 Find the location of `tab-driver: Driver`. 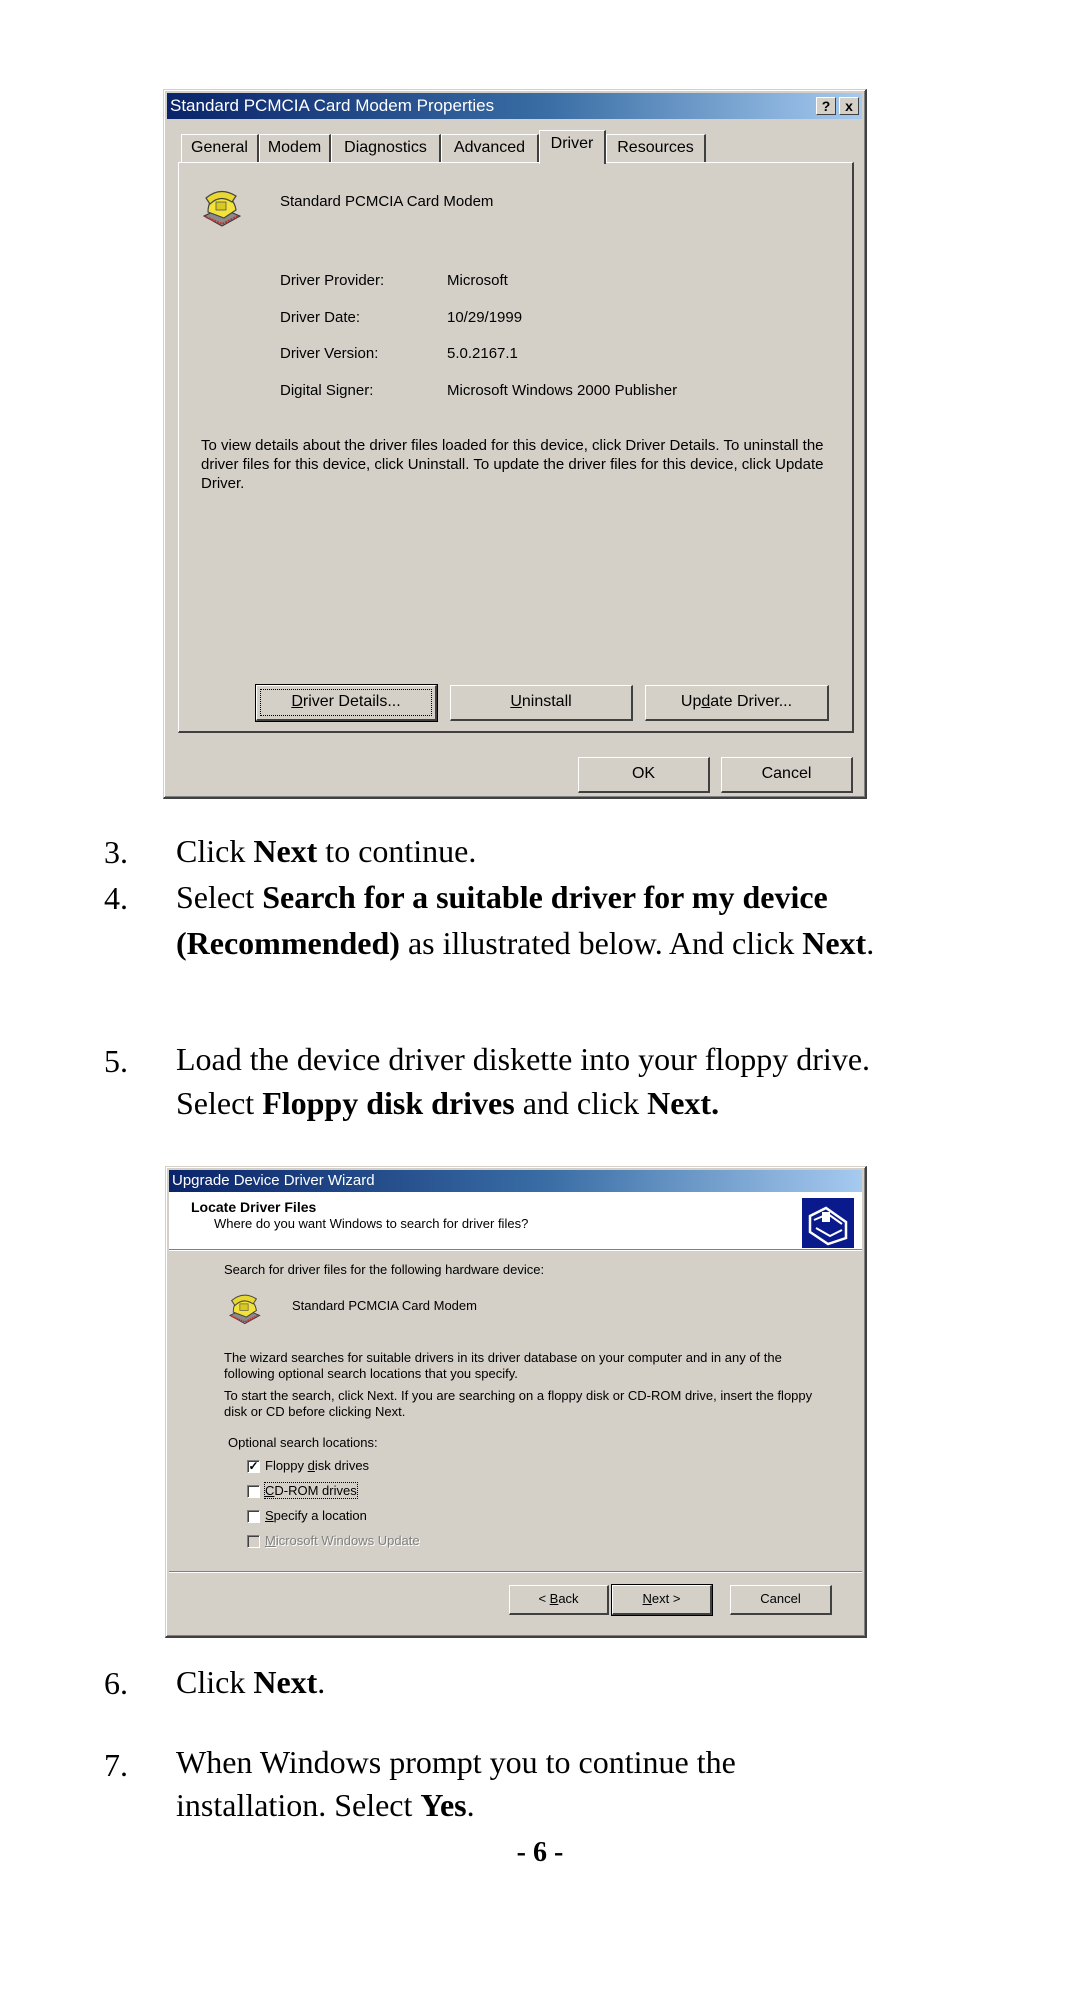

tab-driver: Driver is located at coordinates (572, 147).